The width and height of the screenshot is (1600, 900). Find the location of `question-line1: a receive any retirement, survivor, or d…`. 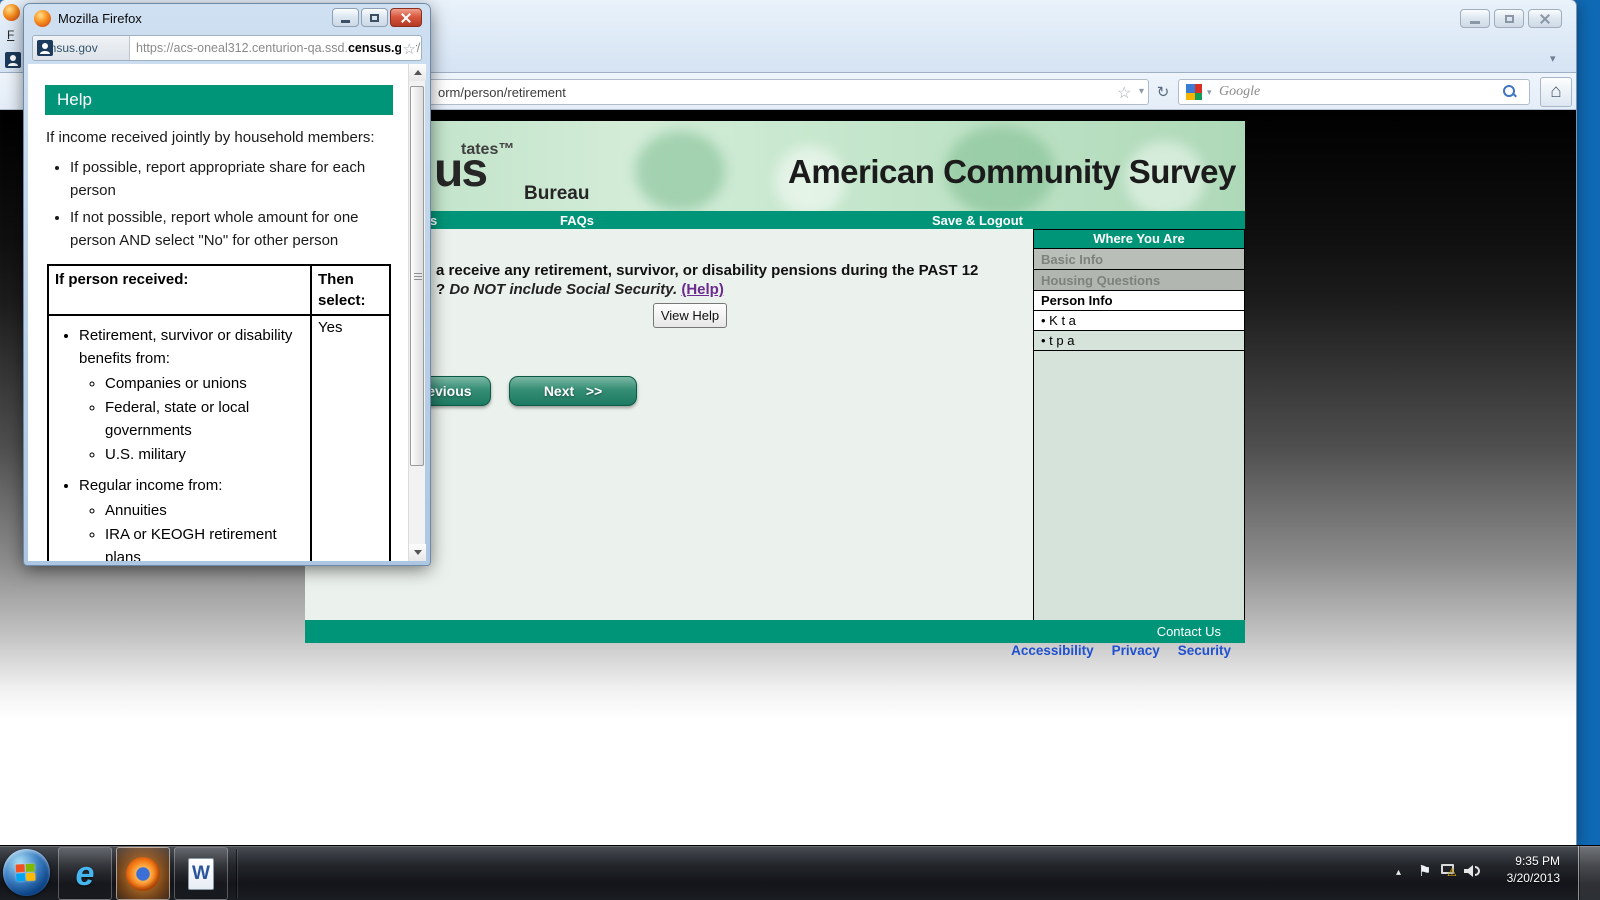

question-line1: a receive any retirement, survivor, or d… is located at coordinates (707, 270).